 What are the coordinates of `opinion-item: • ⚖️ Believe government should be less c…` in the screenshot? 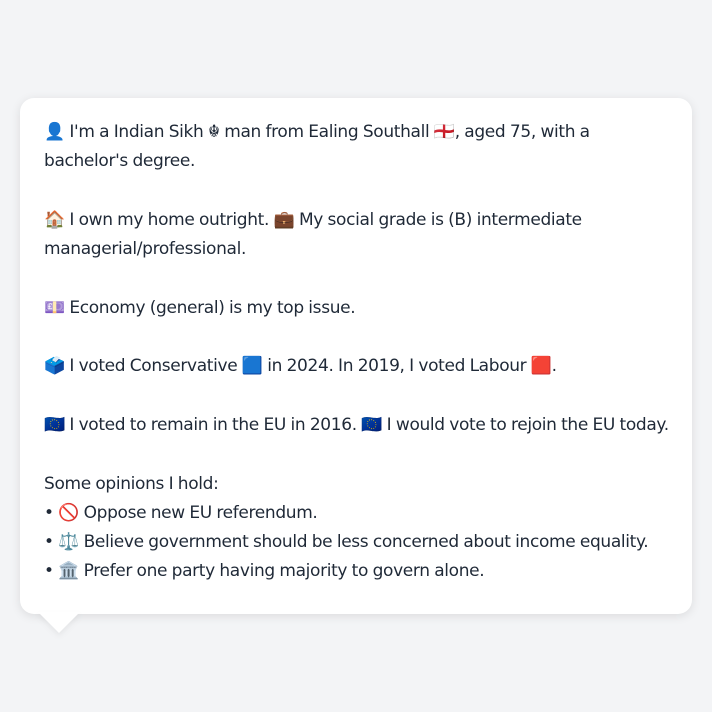 It's located at (346, 542).